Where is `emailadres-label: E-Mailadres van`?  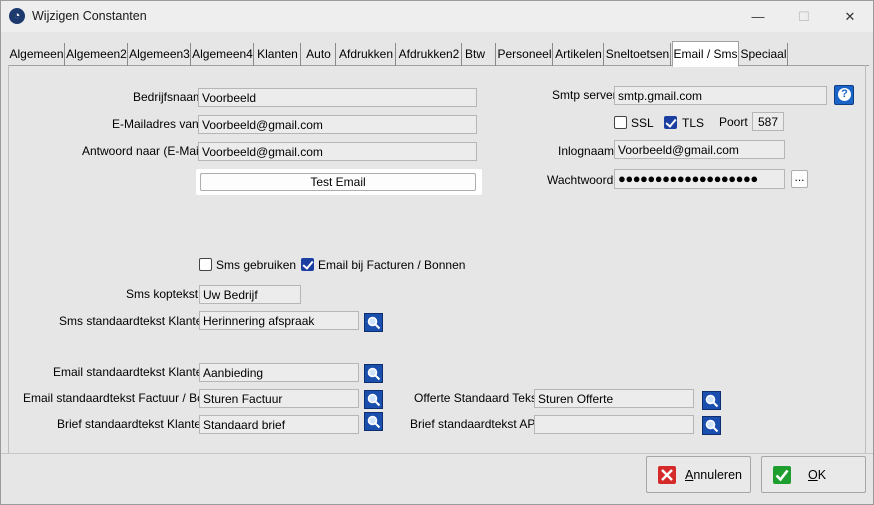 emailadres-label: E-Mailadres van is located at coordinates (155, 124).